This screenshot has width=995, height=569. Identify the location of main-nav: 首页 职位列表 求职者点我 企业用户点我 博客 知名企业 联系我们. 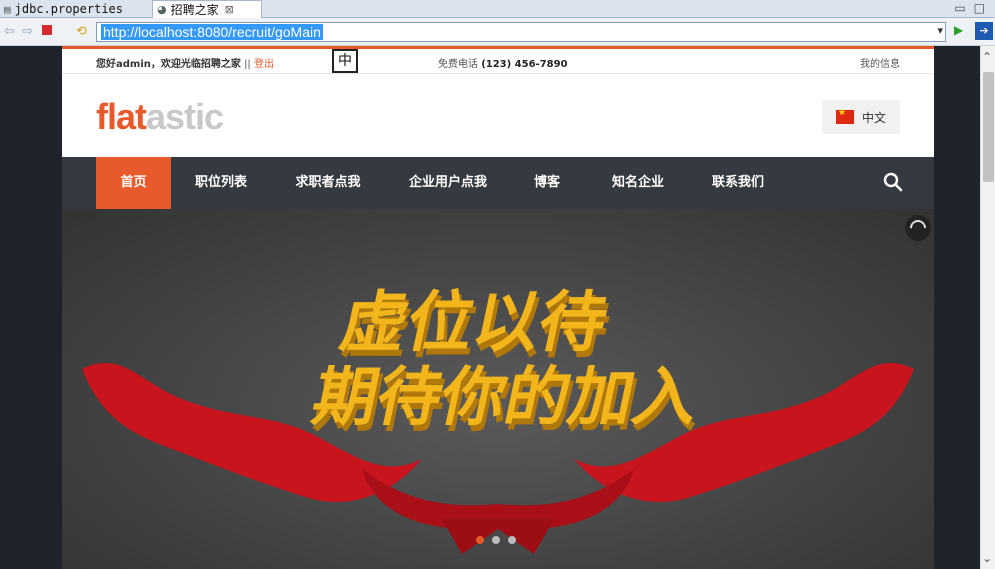
(498, 183).